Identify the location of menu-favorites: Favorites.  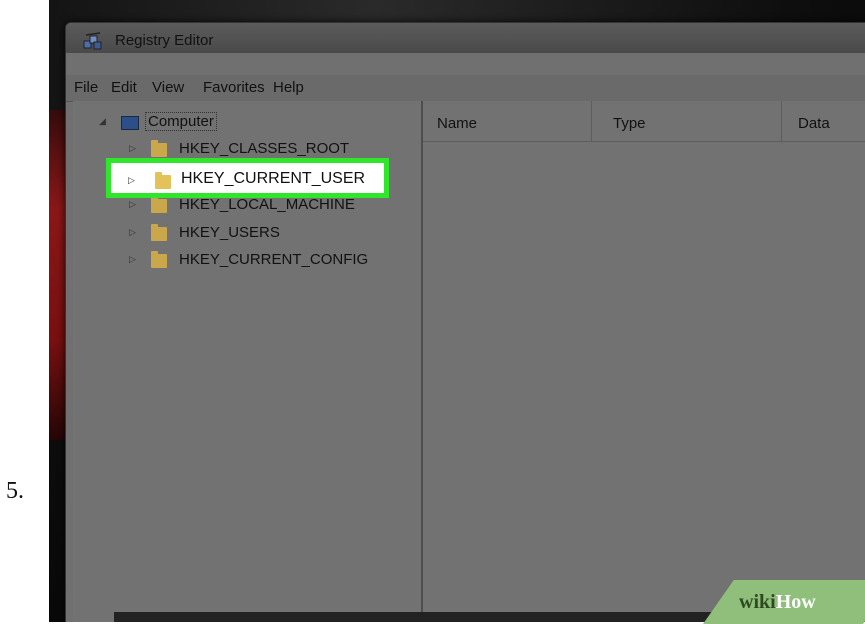
(234, 87).